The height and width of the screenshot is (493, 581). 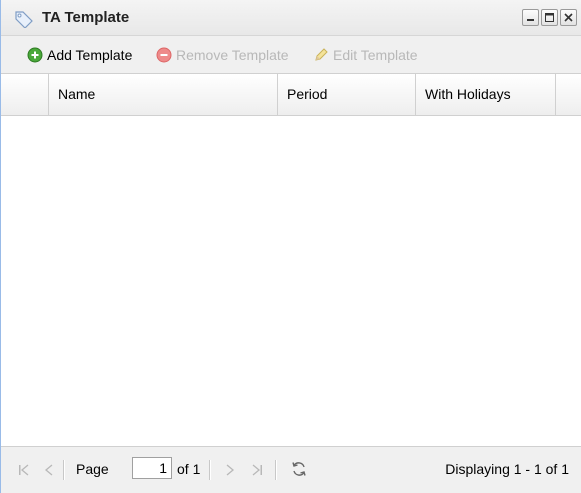 I want to click on grid-header: Name Period With Holidays, so click(x=291, y=95).